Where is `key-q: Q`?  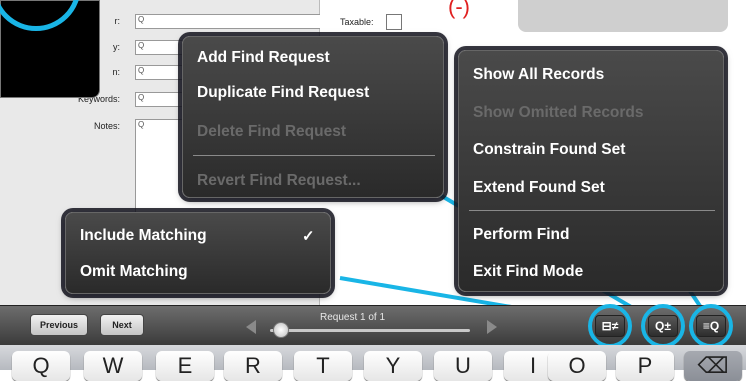 key-q: Q is located at coordinates (41, 366).